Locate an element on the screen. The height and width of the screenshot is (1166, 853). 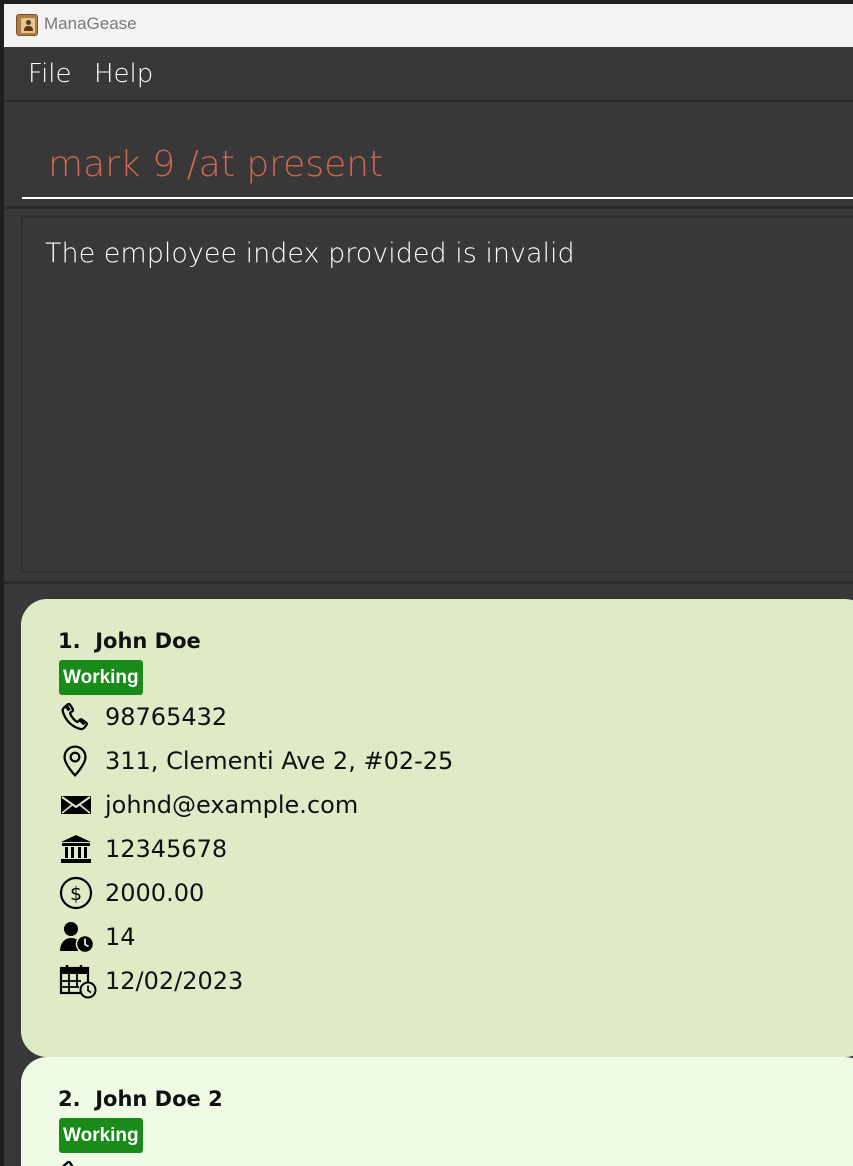
bank-icon is located at coordinates (78, 849).